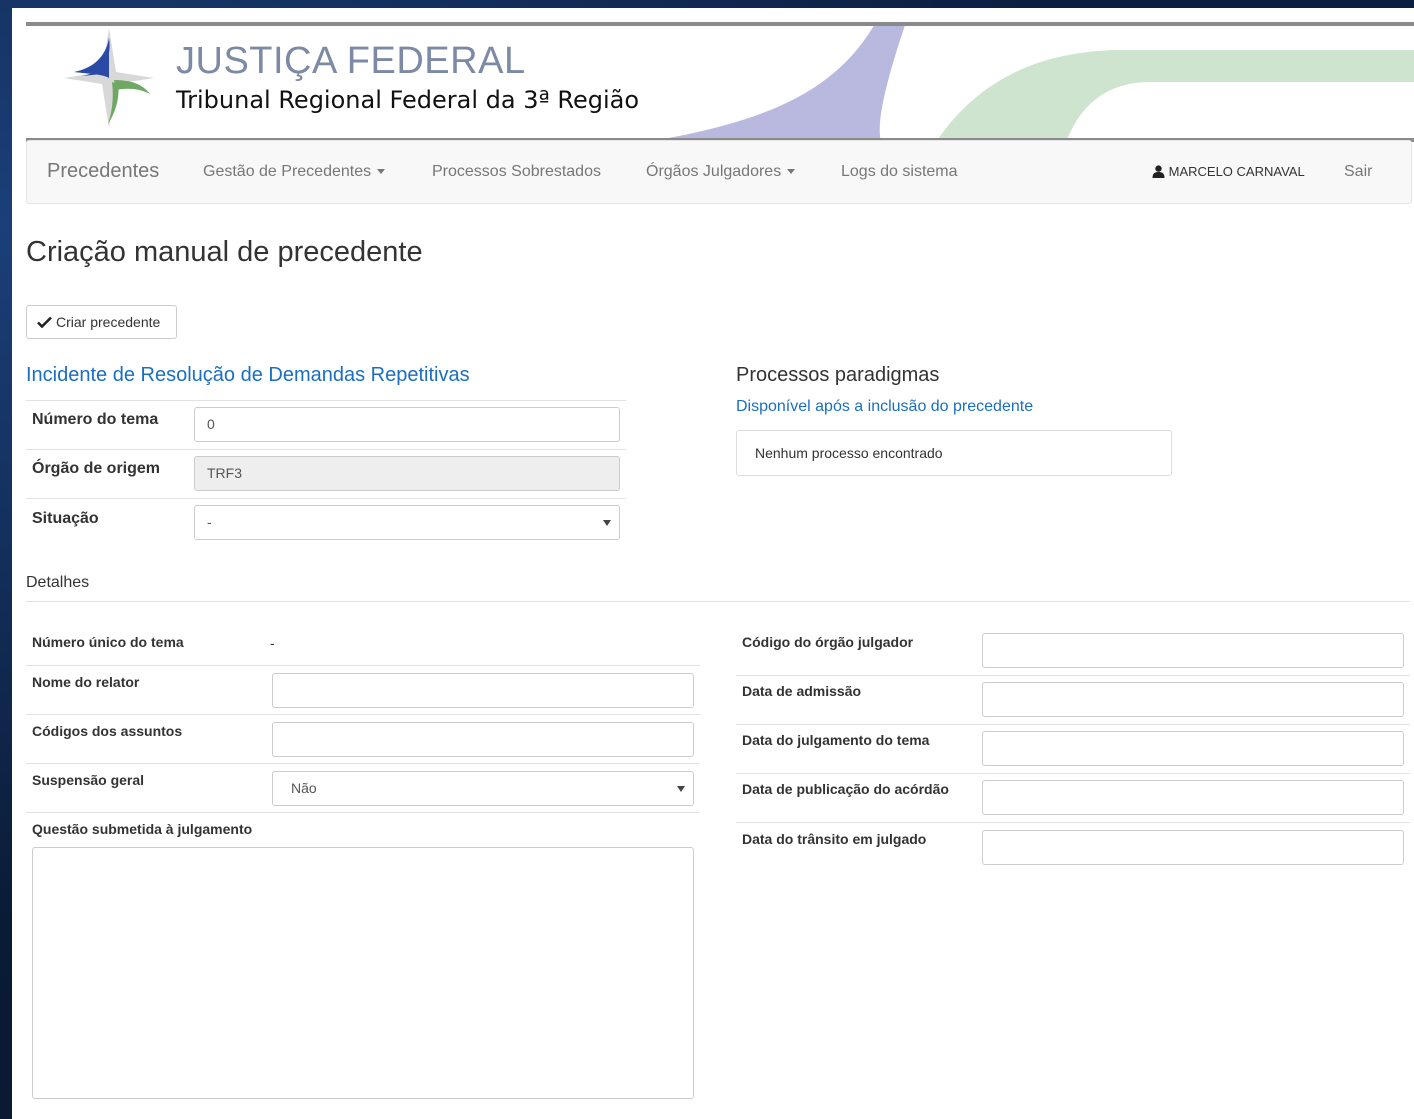  I want to click on banner-purple-shape, so click(786, 82).